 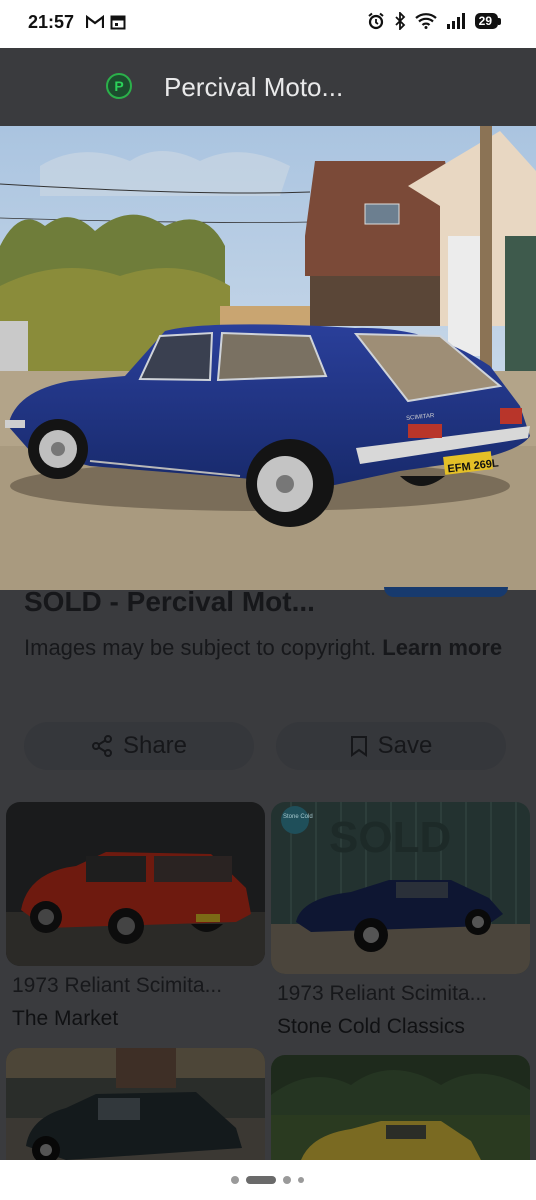 I want to click on save-label: Save, so click(x=405, y=745).